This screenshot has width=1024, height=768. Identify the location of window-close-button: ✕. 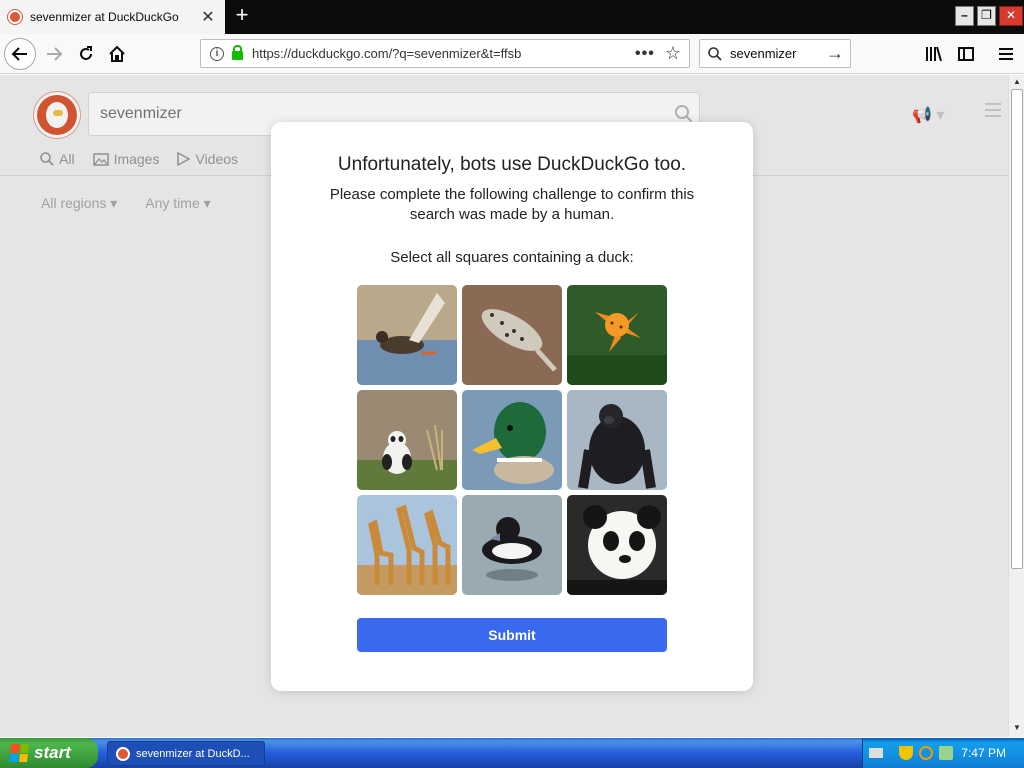
(1011, 16).